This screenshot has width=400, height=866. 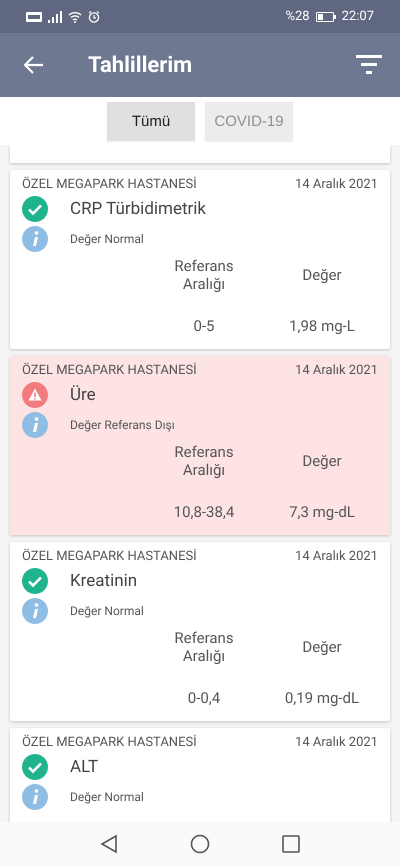 What do you see at coordinates (35, 395) in the screenshot?
I see `warning-icon` at bounding box center [35, 395].